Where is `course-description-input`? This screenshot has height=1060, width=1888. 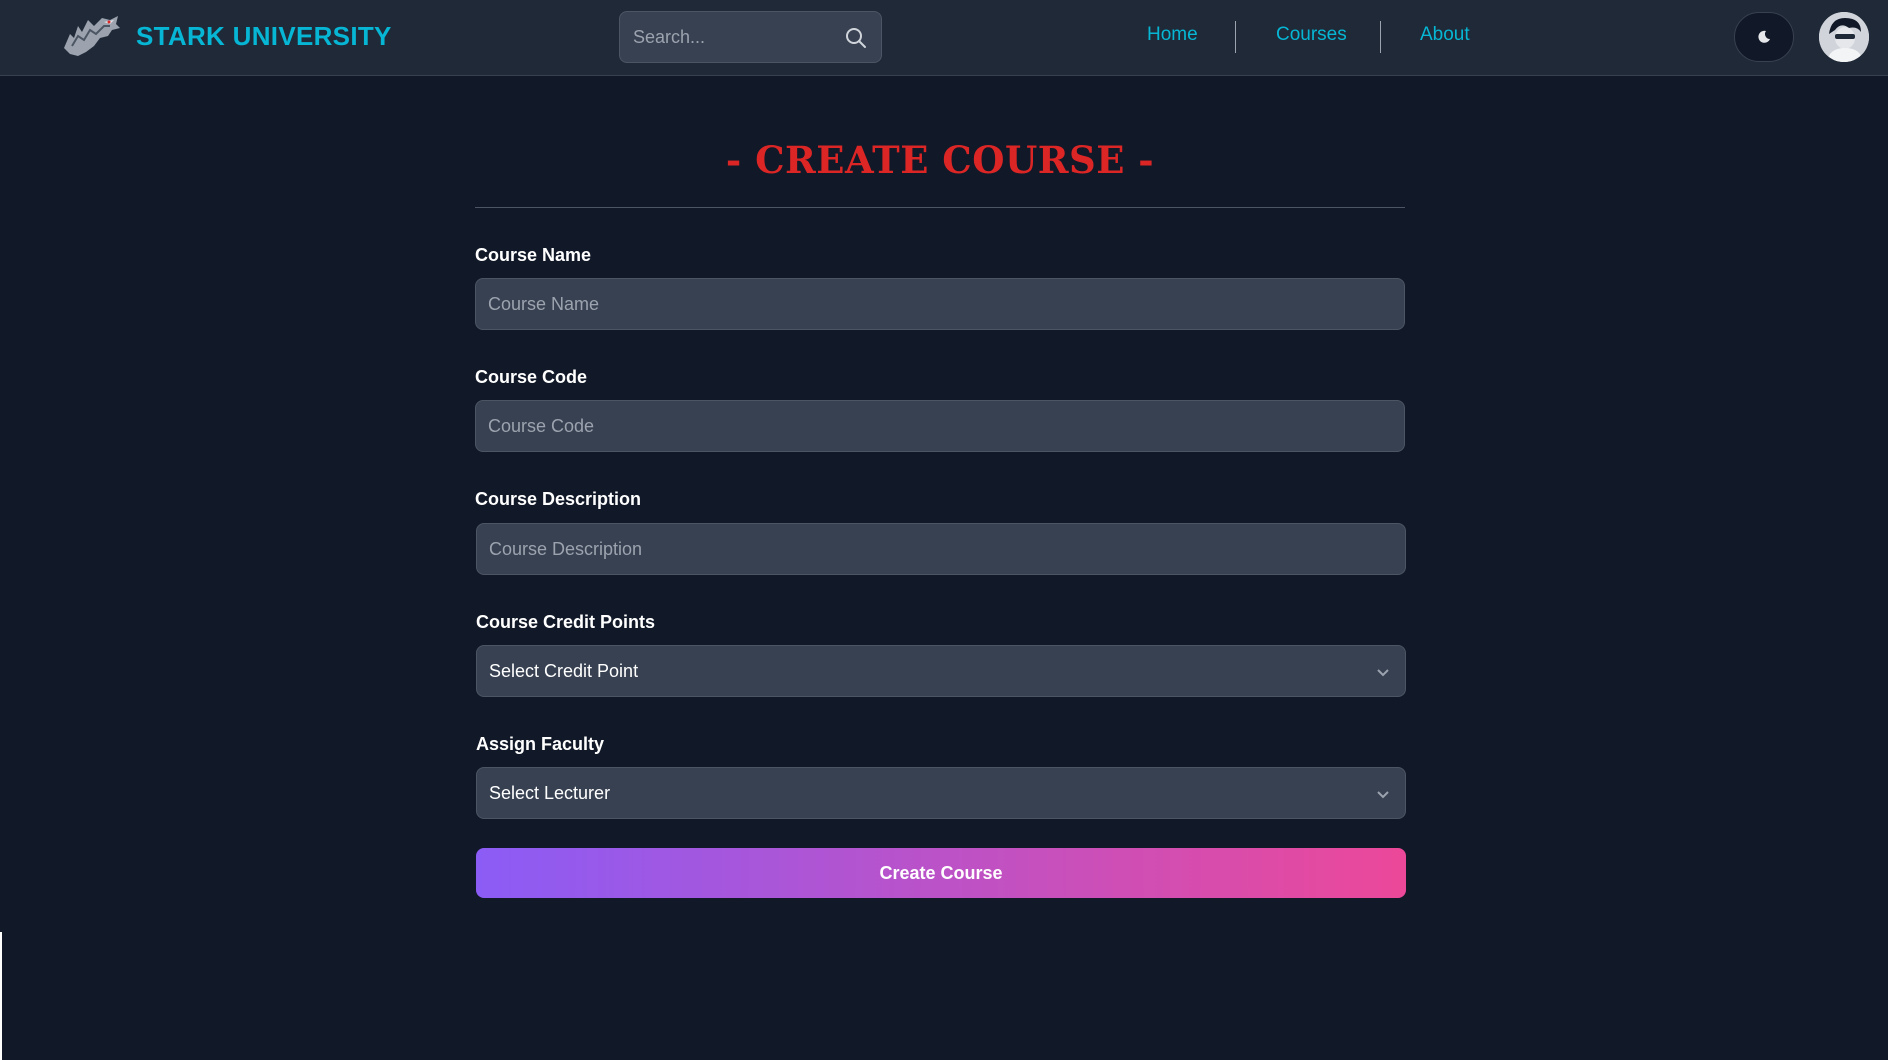
course-description-input is located at coordinates (941, 549).